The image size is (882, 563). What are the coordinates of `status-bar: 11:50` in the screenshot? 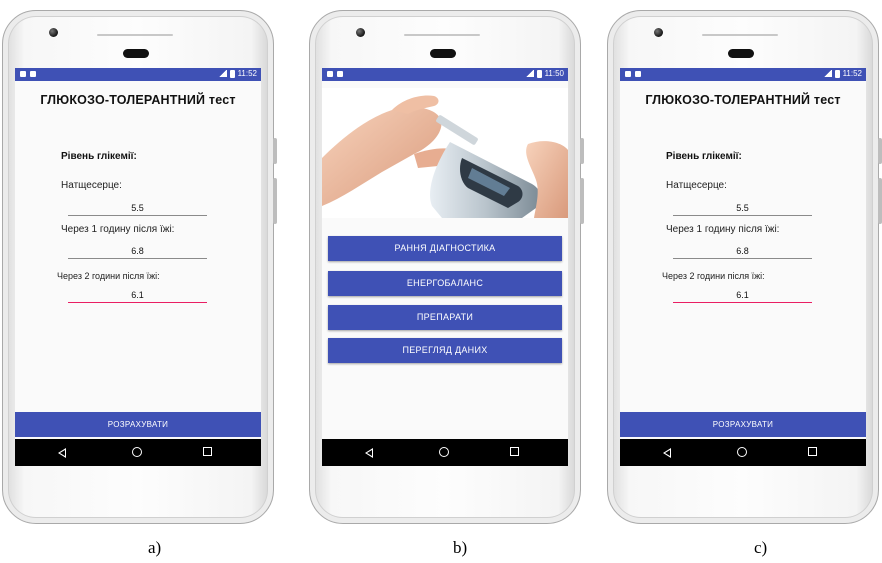 It's located at (445, 74).